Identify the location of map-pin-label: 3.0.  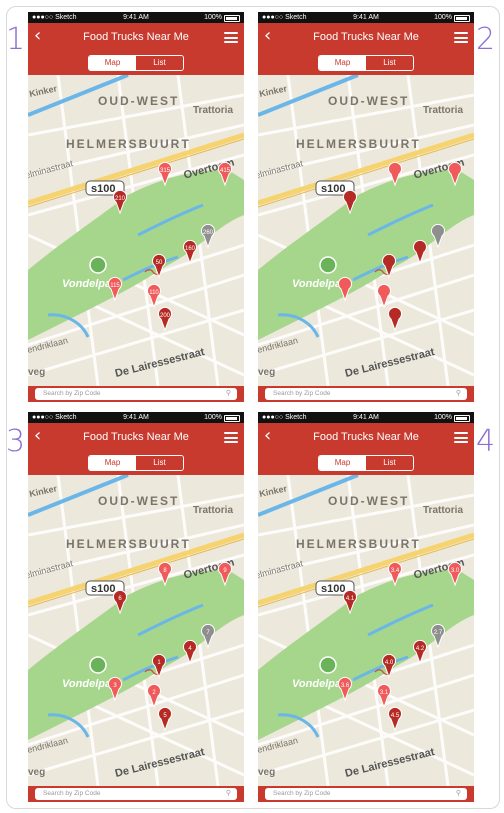
(455, 571).